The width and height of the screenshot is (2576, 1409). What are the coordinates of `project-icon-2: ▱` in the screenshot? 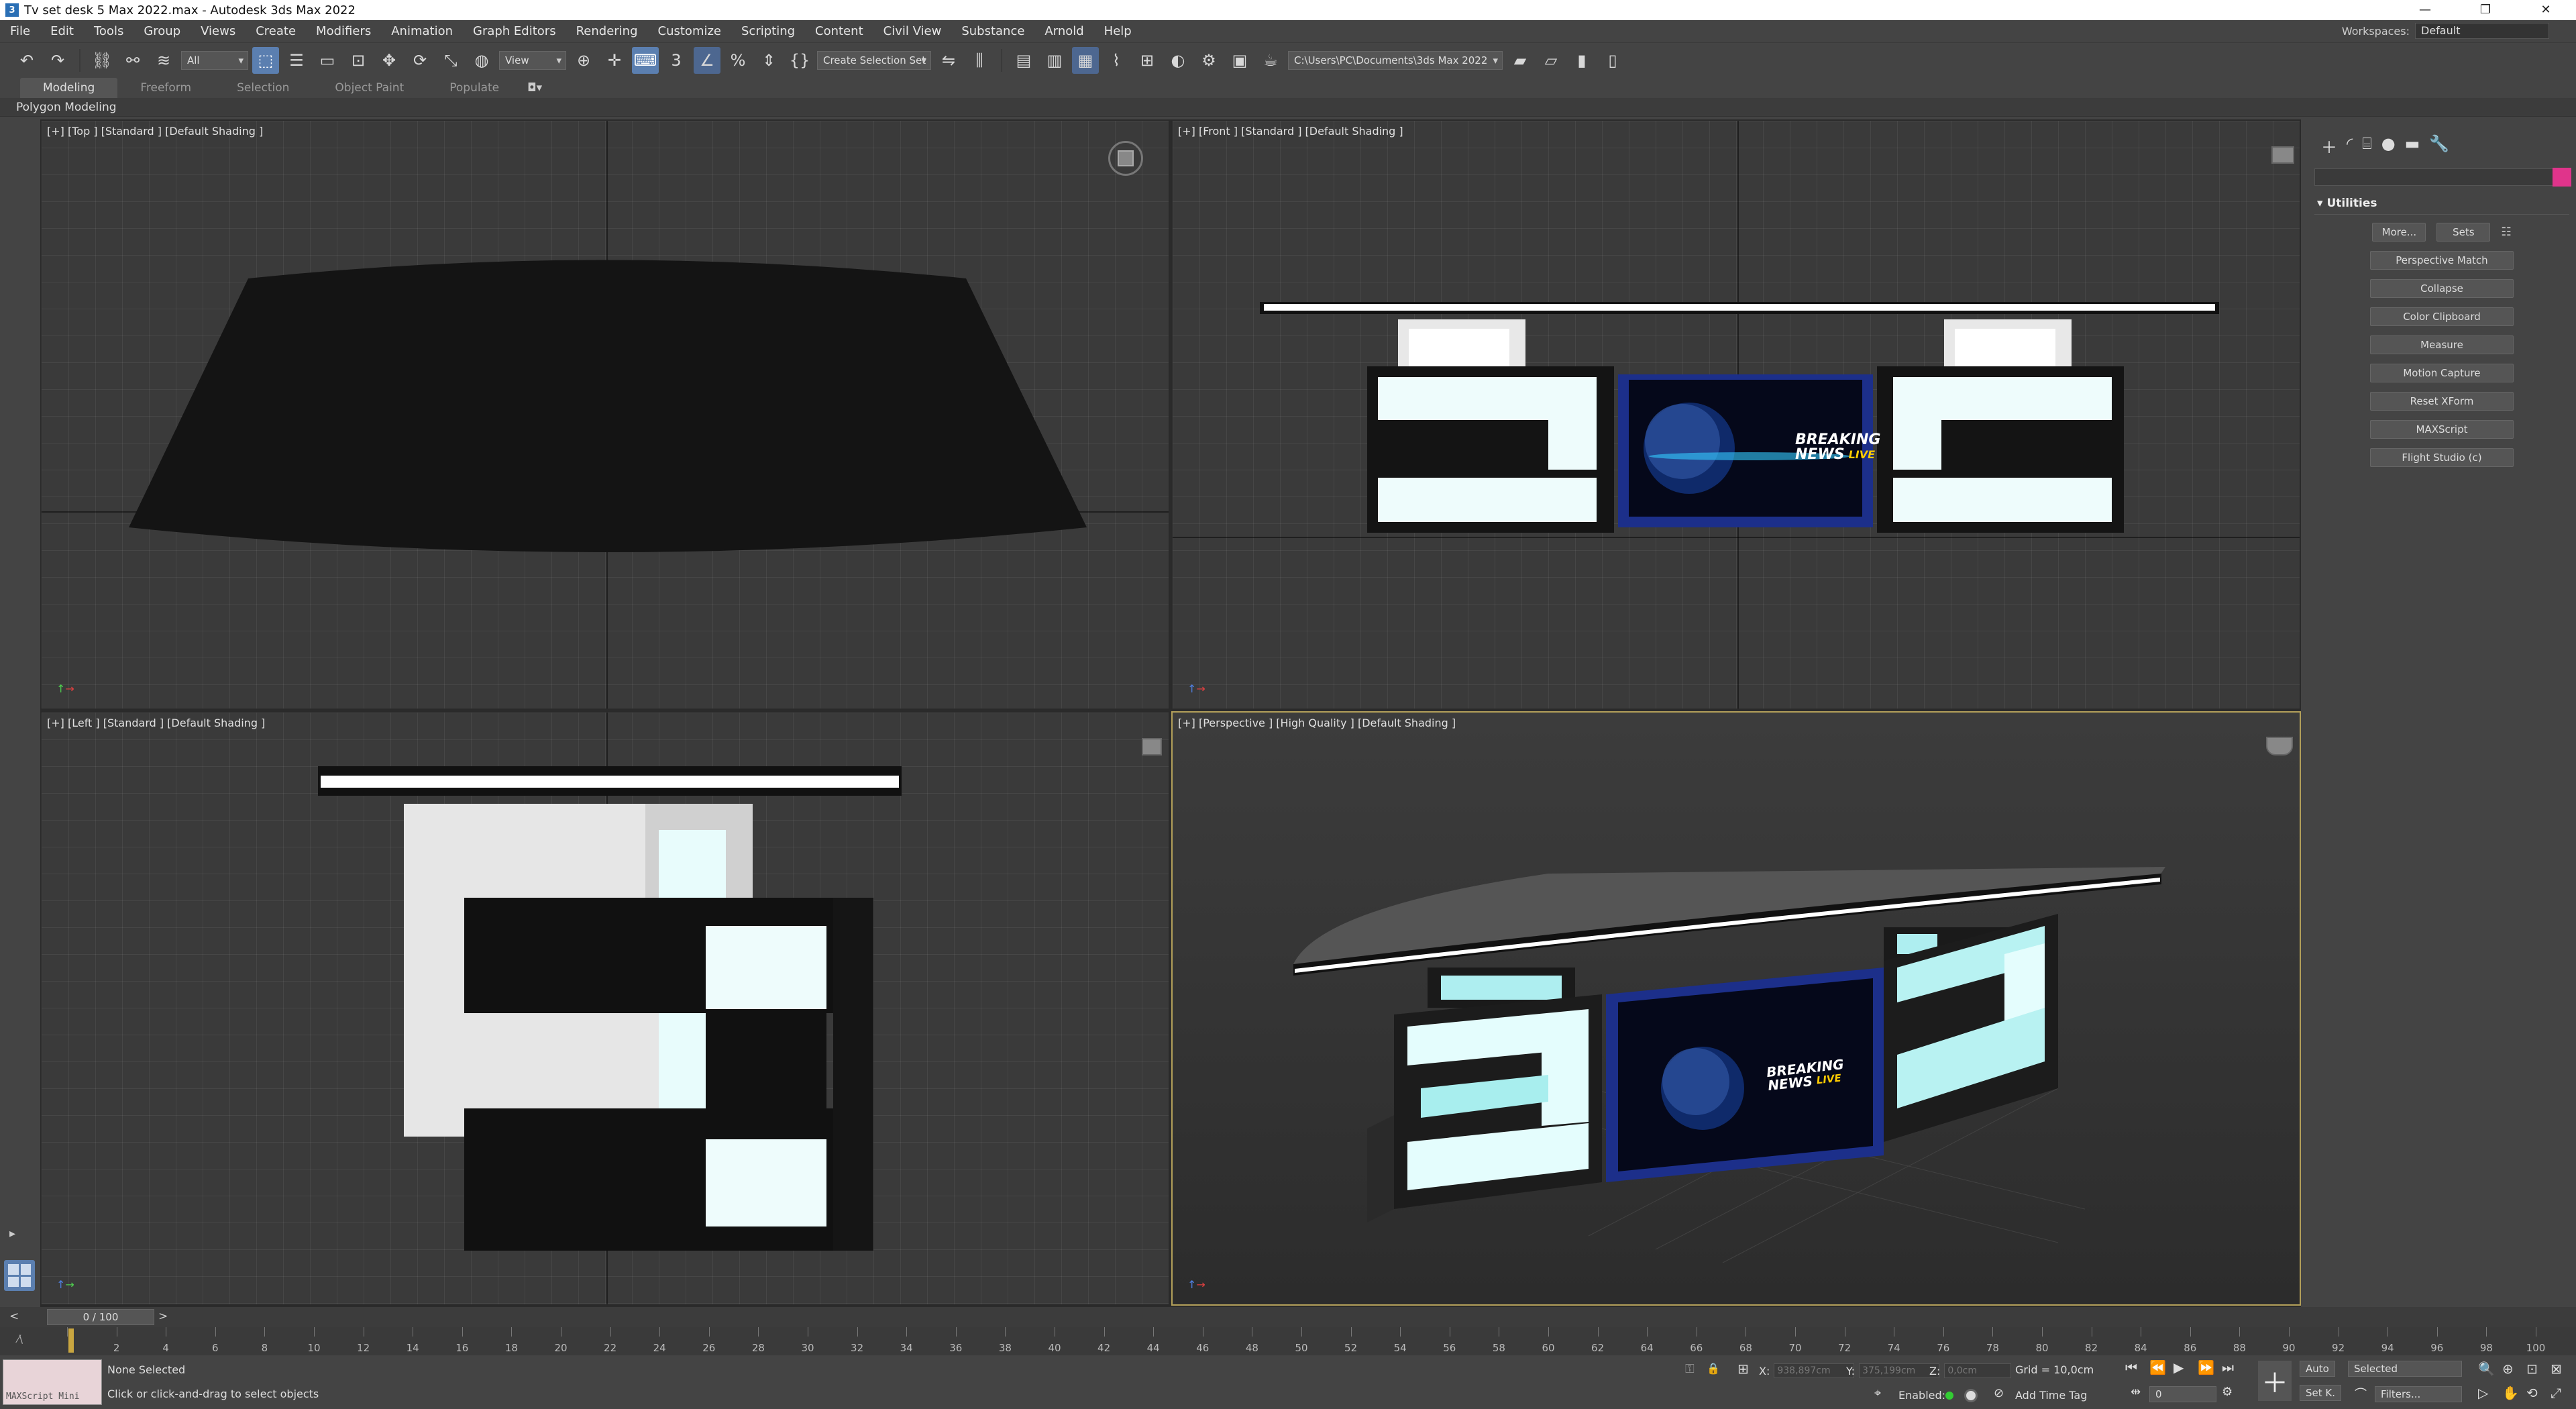 It's located at (1551, 60).